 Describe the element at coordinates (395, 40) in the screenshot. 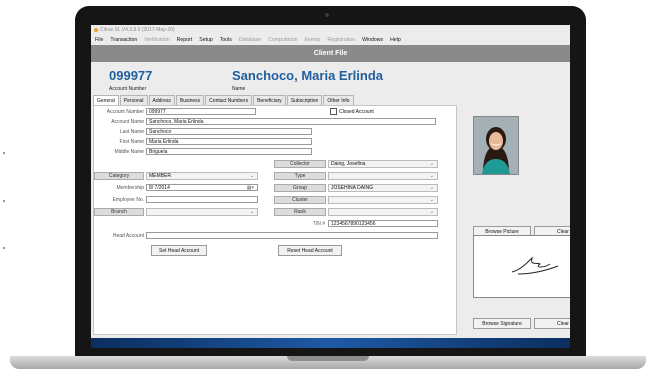

I see `menu-help: Help` at that location.